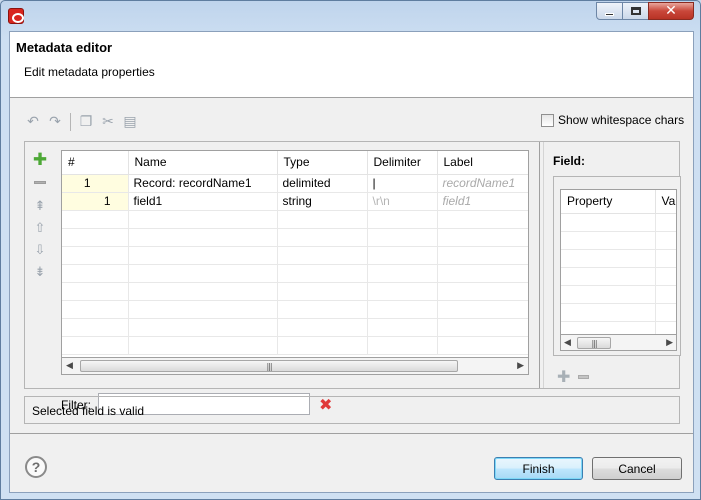 This screenshot has height=500, width=701. What do you see at coordinates (16, 16) in the screenshot?
I see `app-logo-icon` at bounding box center [16, 16].